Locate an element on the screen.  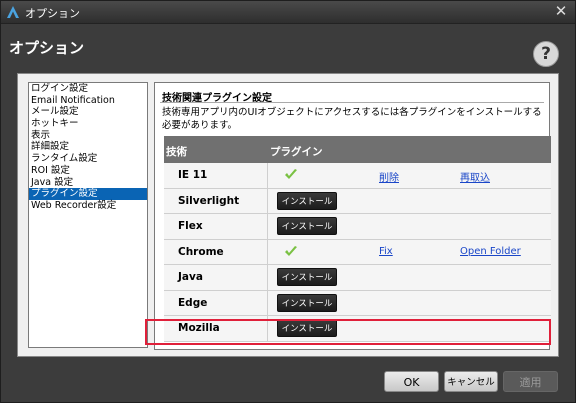
sidebar-item-web-recorder: Web Recorder設定 is located at coordinates (88, 206).